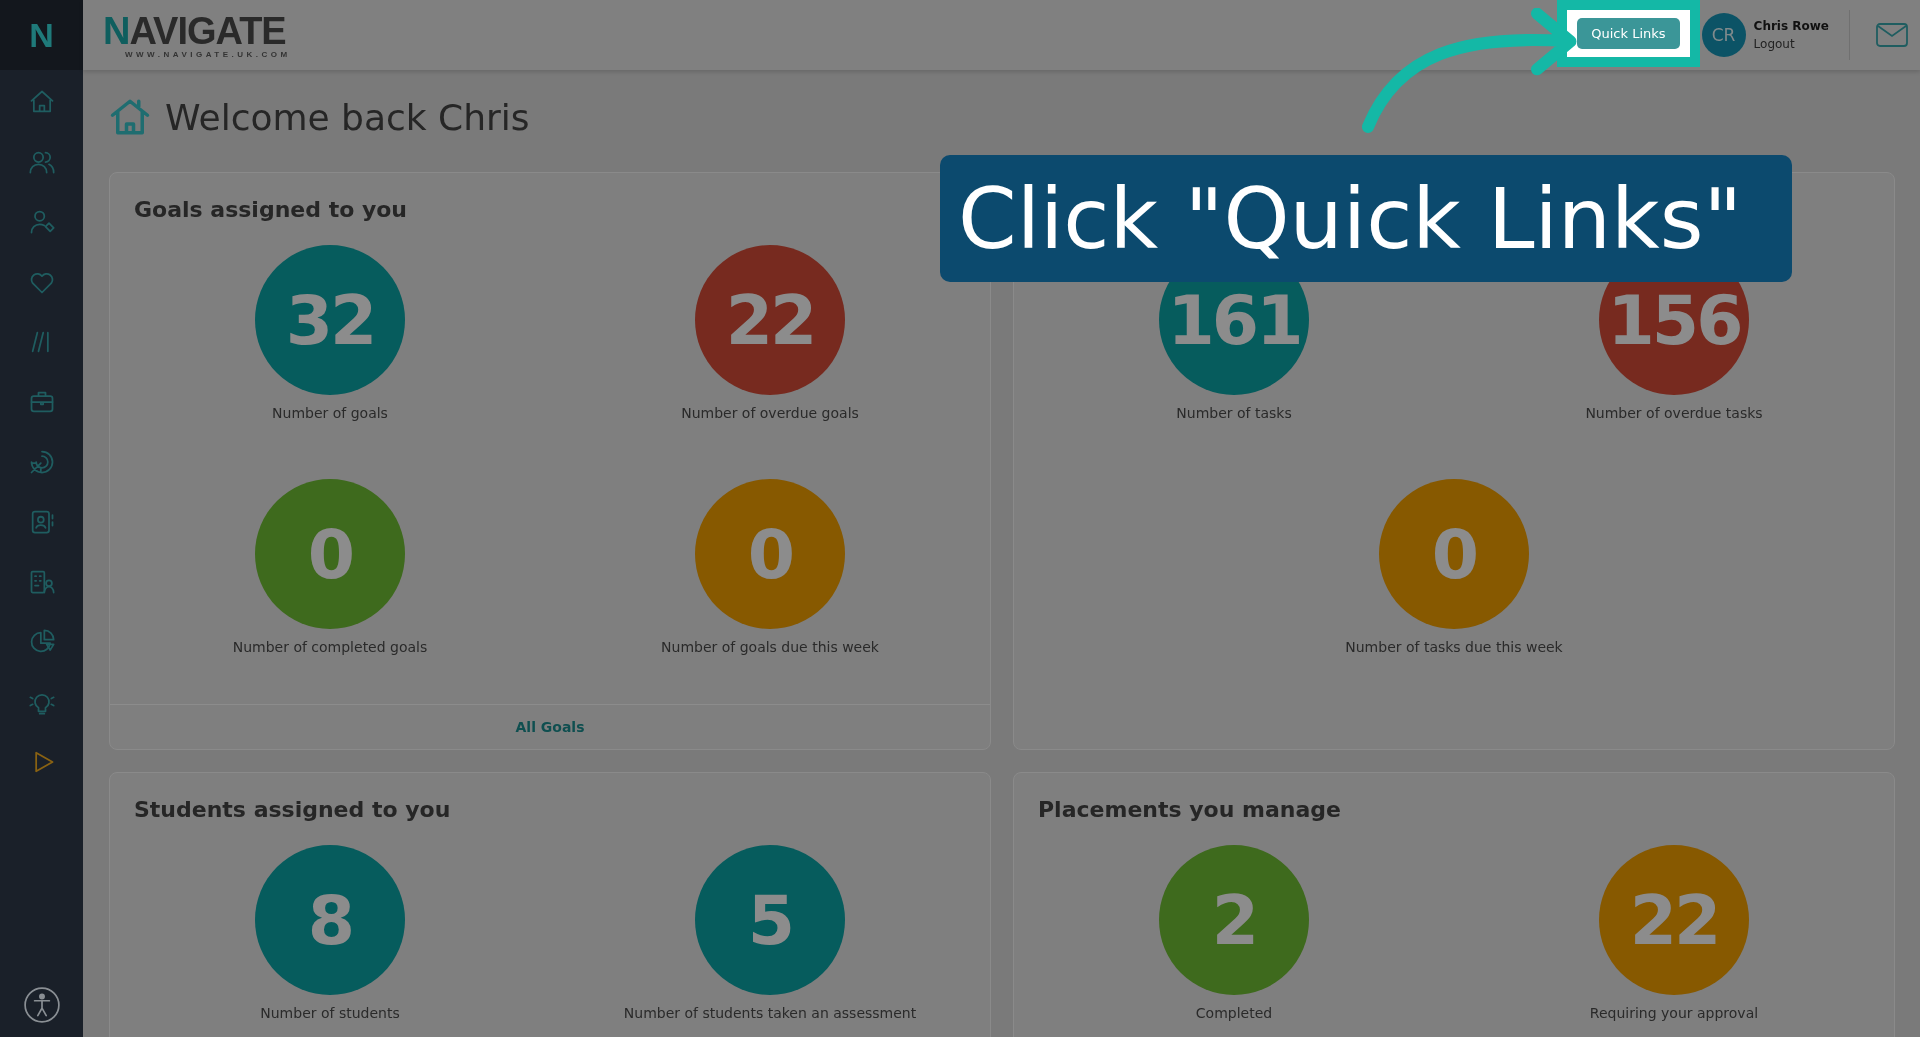 This screenshot has width=1920, height=1037. What do you see at coordinates (41, 1005) in the screenshot?
I see `accessibility-icon` at bounding box center [41, 1005].